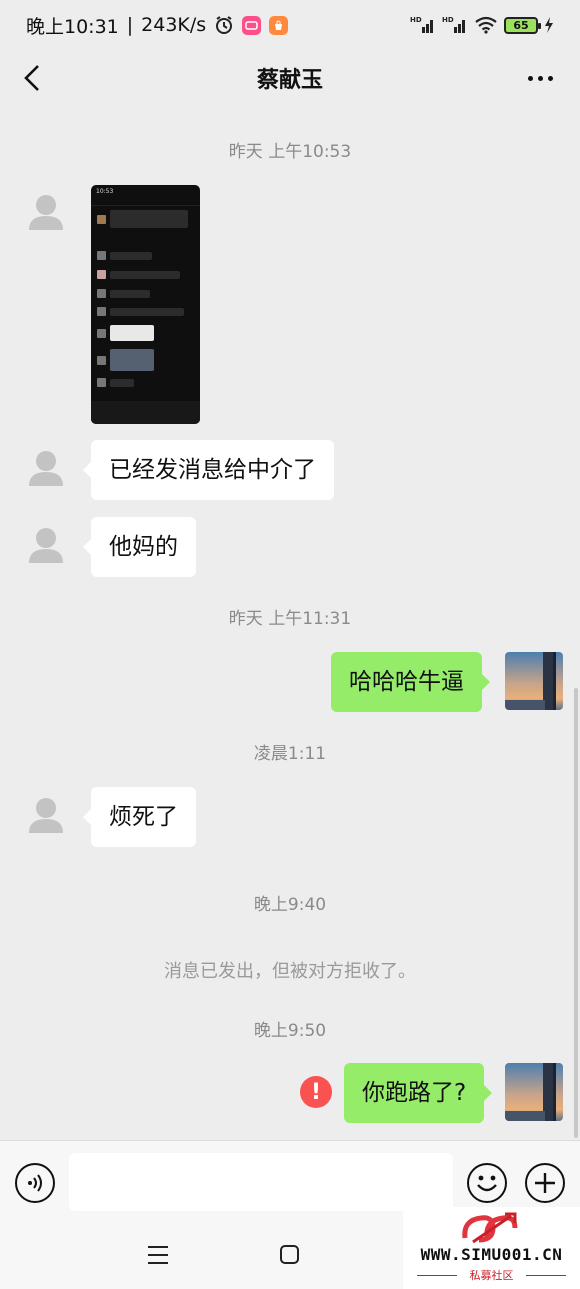  I want to click on battery-icon: 65, so click(522, 25).